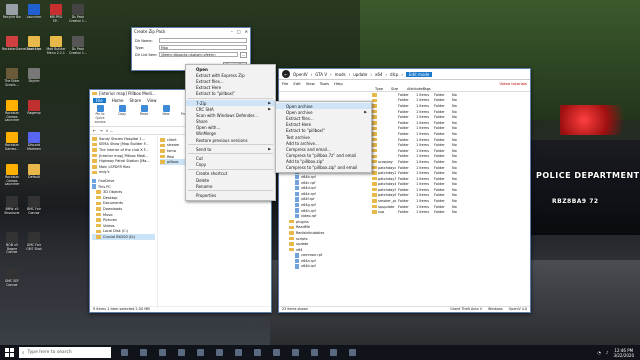 The width and height of the screenshot is (640, 360). I want to click on ribbon-tab: Home, so click(118, 100).